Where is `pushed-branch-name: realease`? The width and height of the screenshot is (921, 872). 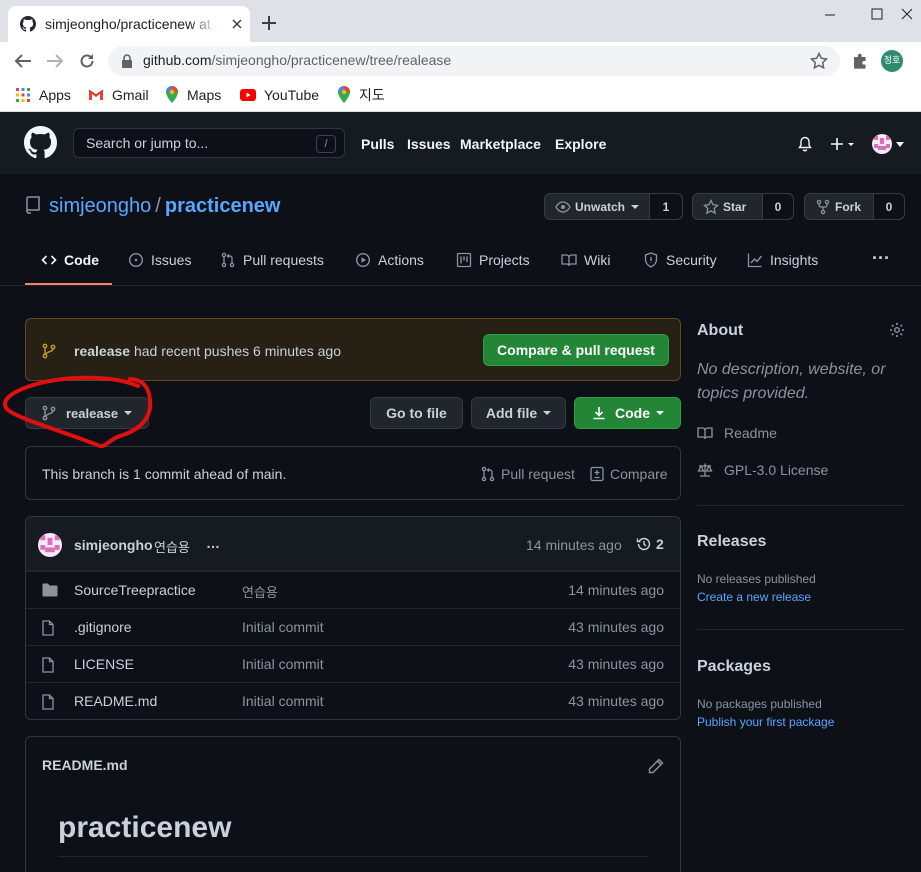 pushed-branch-name: realease is located at coordinates (102, 351).